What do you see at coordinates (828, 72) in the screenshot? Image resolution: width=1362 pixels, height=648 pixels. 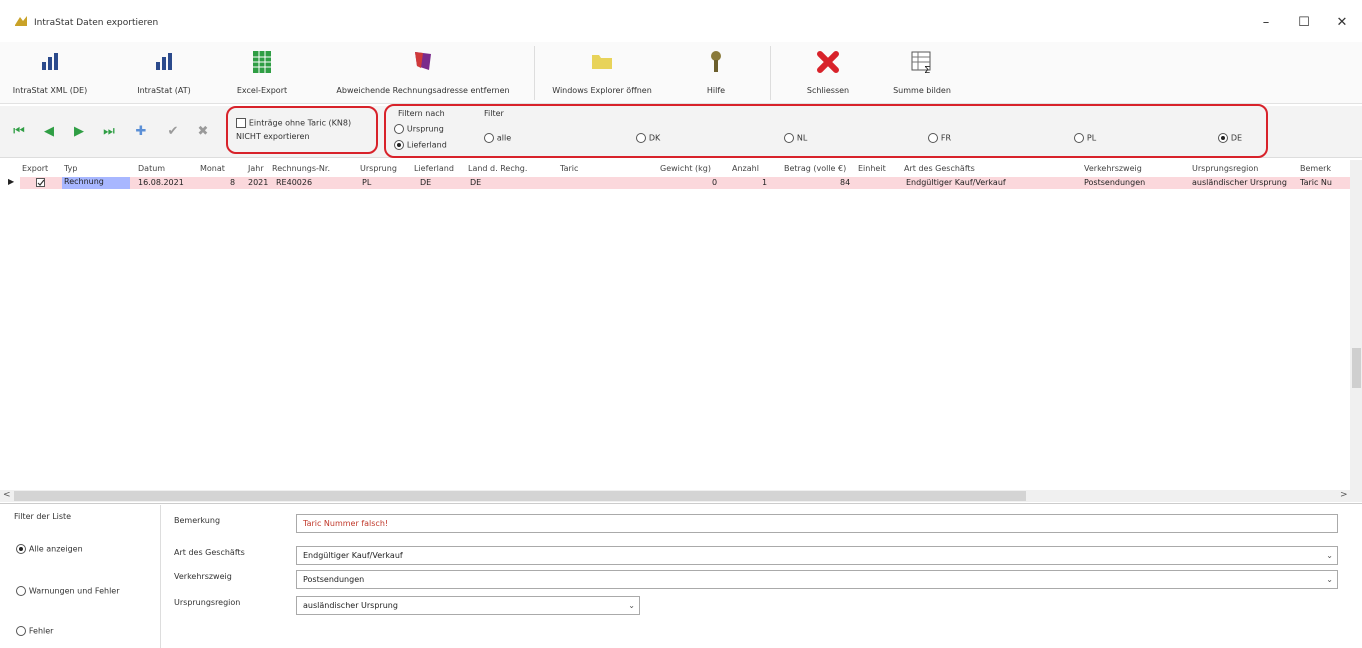 I see `close-button: Schliessen` at bounding box center [828, 72].